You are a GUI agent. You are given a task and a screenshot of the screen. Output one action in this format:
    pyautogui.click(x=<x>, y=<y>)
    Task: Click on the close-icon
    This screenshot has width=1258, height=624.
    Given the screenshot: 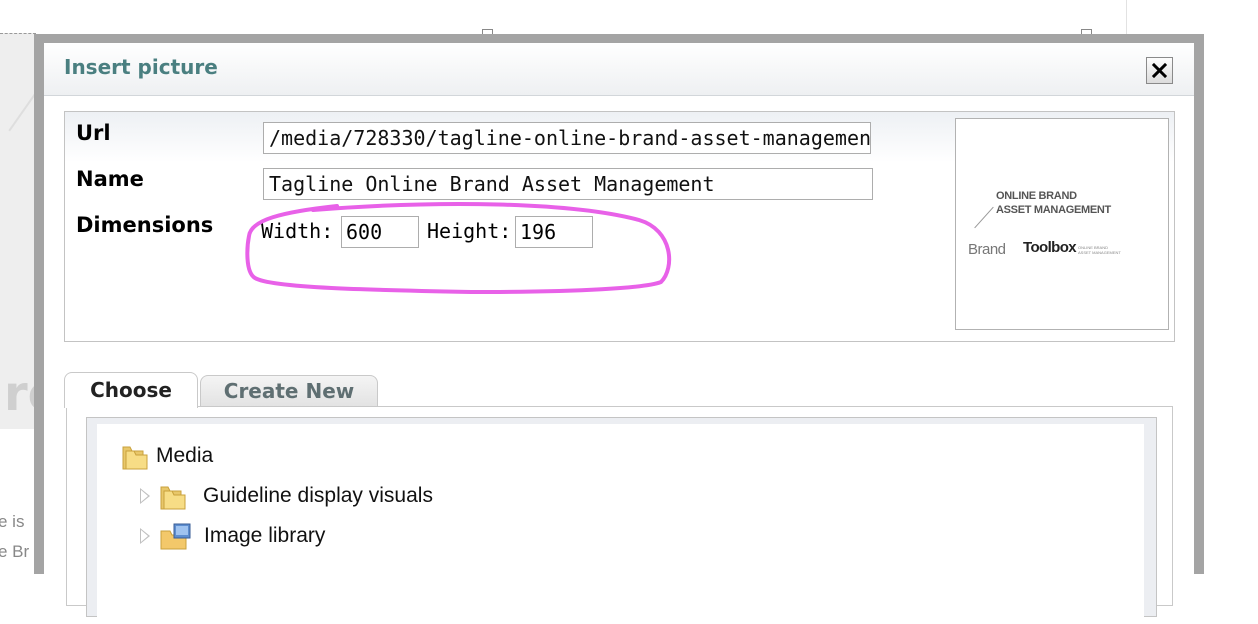 What is the action you would take?
    pyautogui.click(x=1159, y=70)
    